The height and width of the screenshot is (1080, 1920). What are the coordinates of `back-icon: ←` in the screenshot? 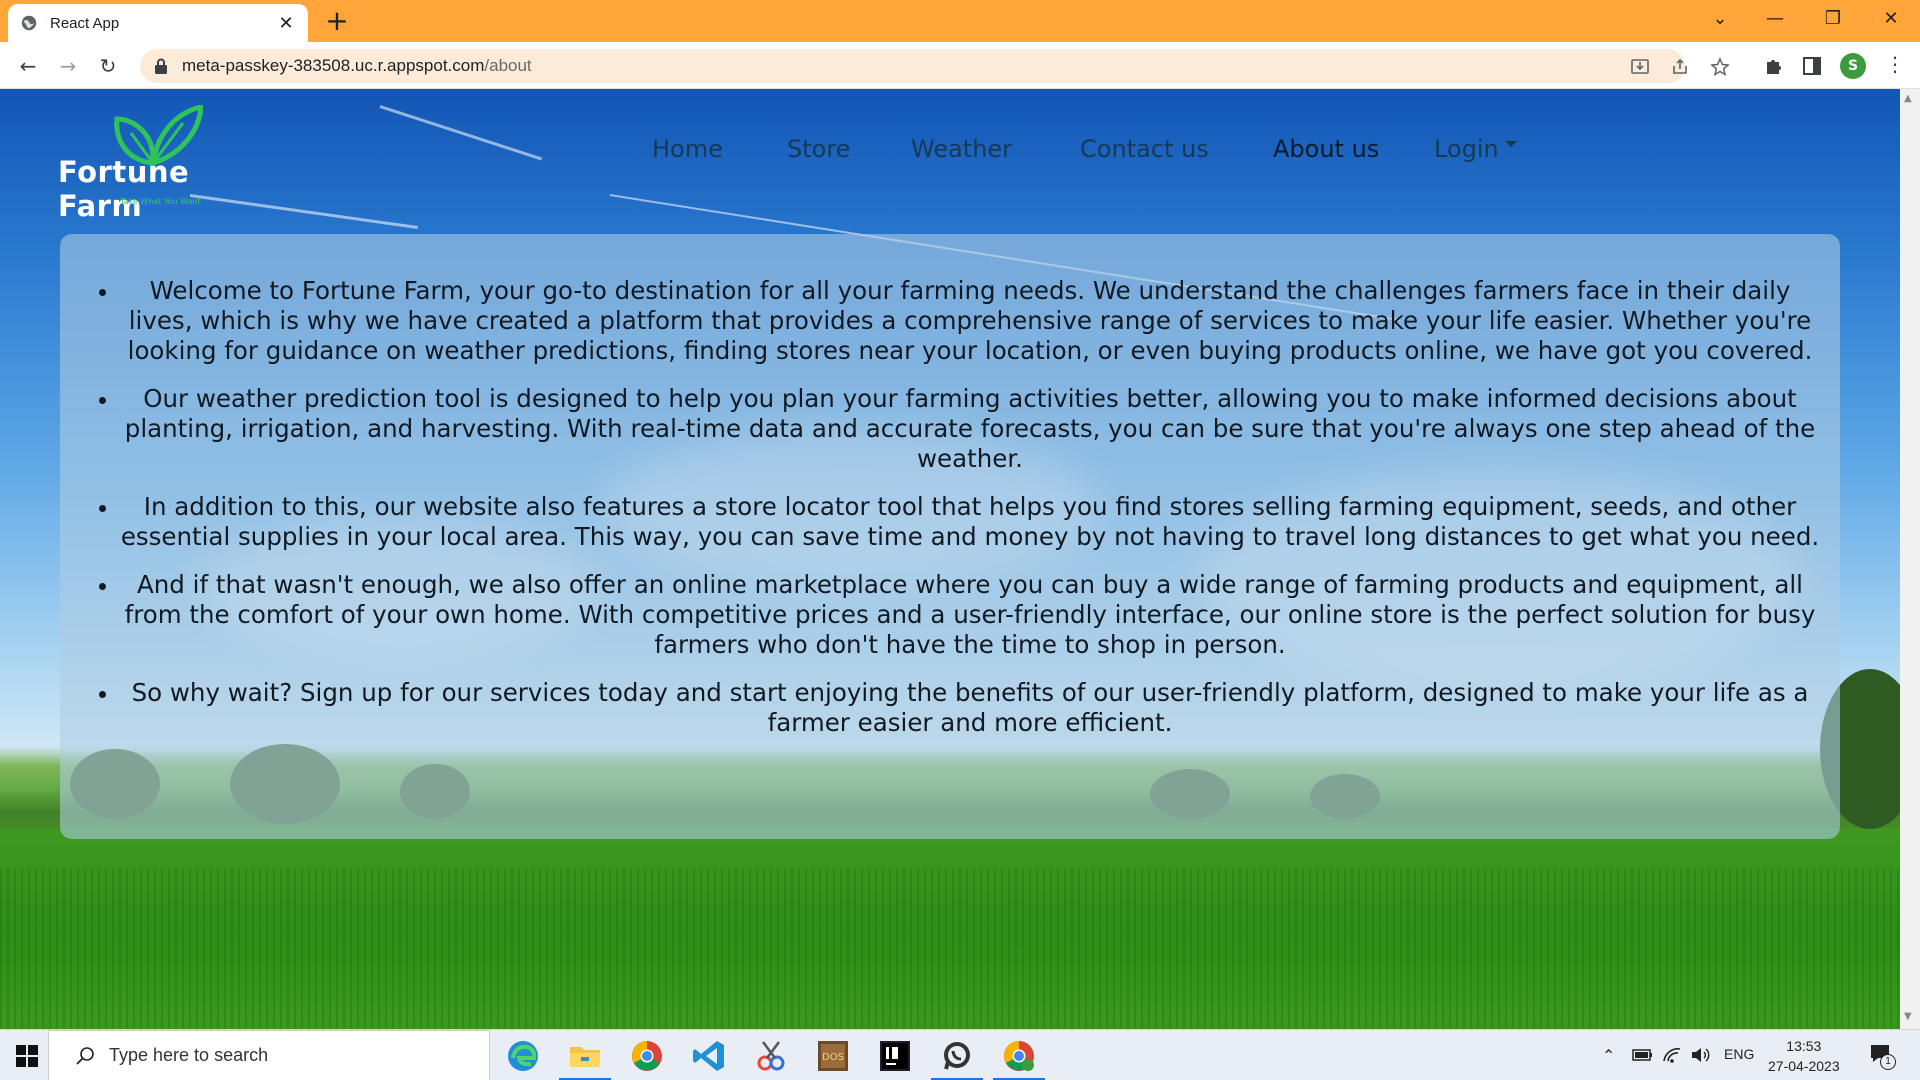 It's located at (28, 66).